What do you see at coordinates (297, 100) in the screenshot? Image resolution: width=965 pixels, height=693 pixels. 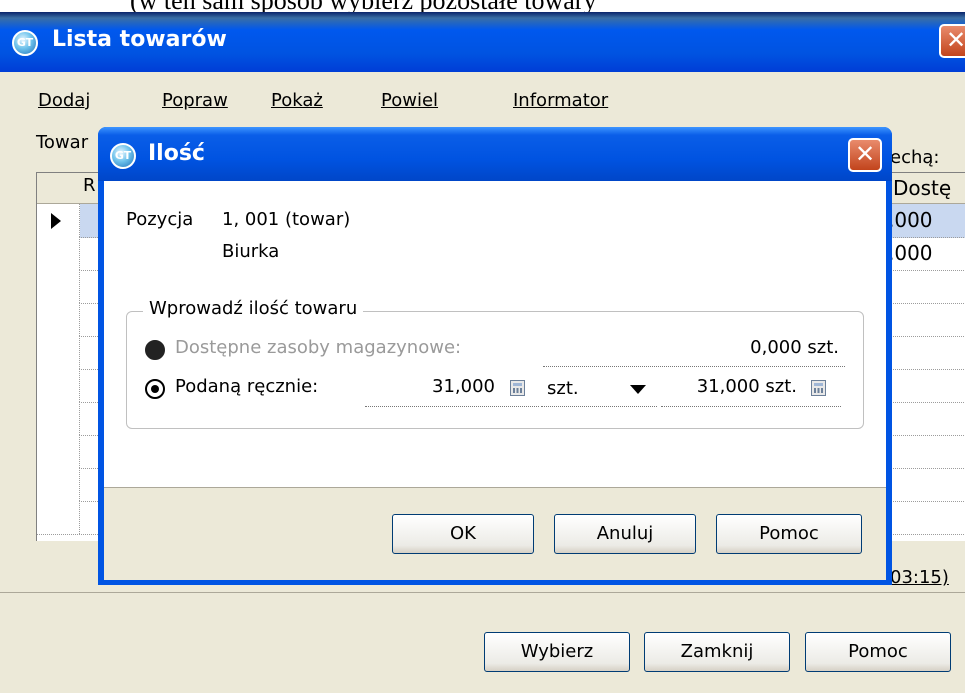 I see `menu-pokaz: Pokaż` at bounding box center [297, 100].